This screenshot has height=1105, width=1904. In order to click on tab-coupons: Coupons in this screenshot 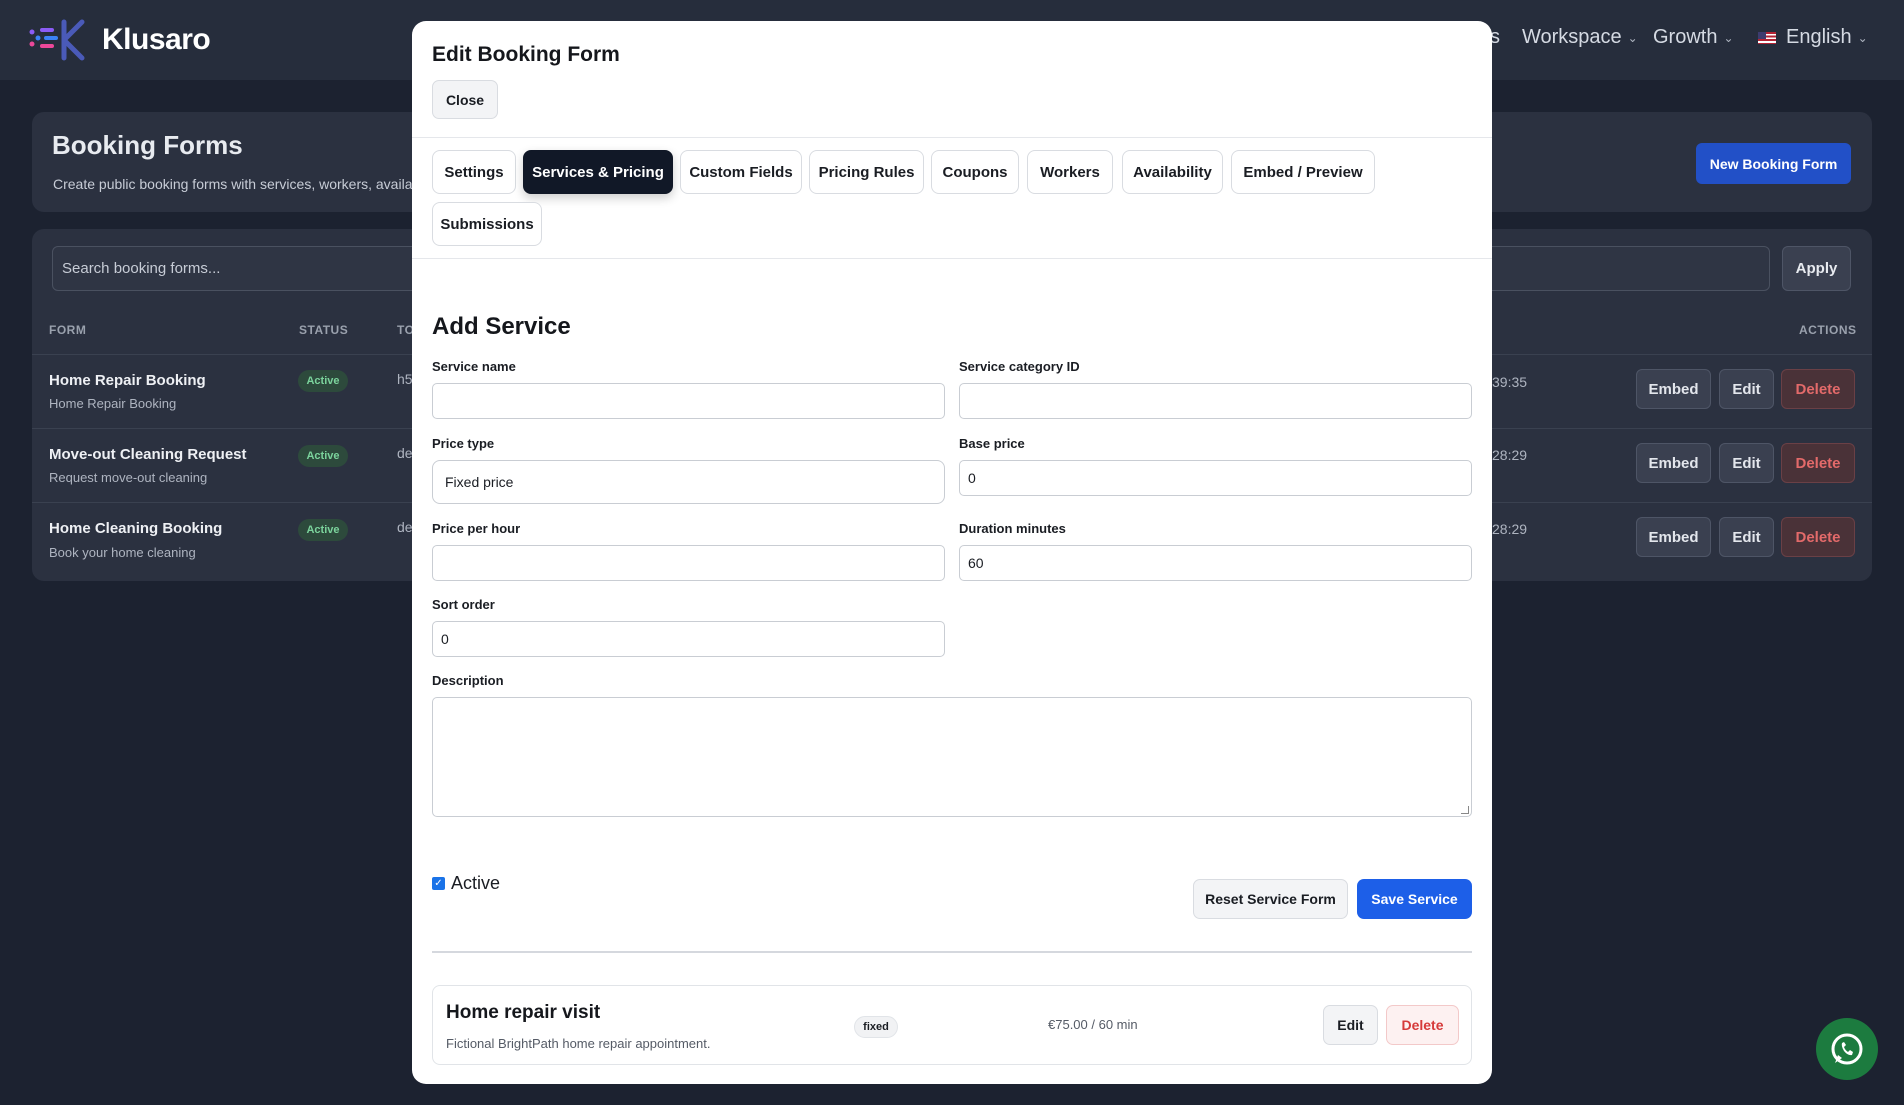, I will do `click(975, 172)`.